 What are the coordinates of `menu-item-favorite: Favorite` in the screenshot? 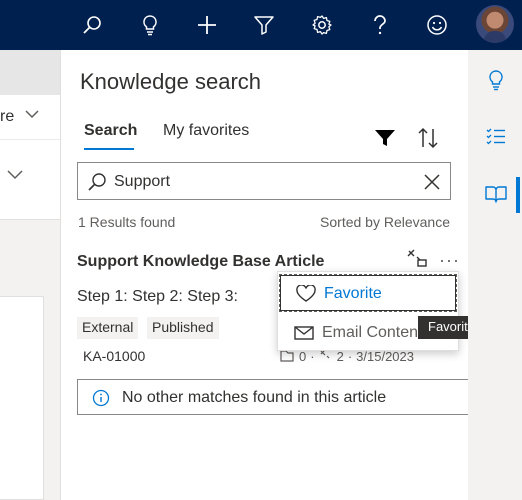 It's located at (368, 293).